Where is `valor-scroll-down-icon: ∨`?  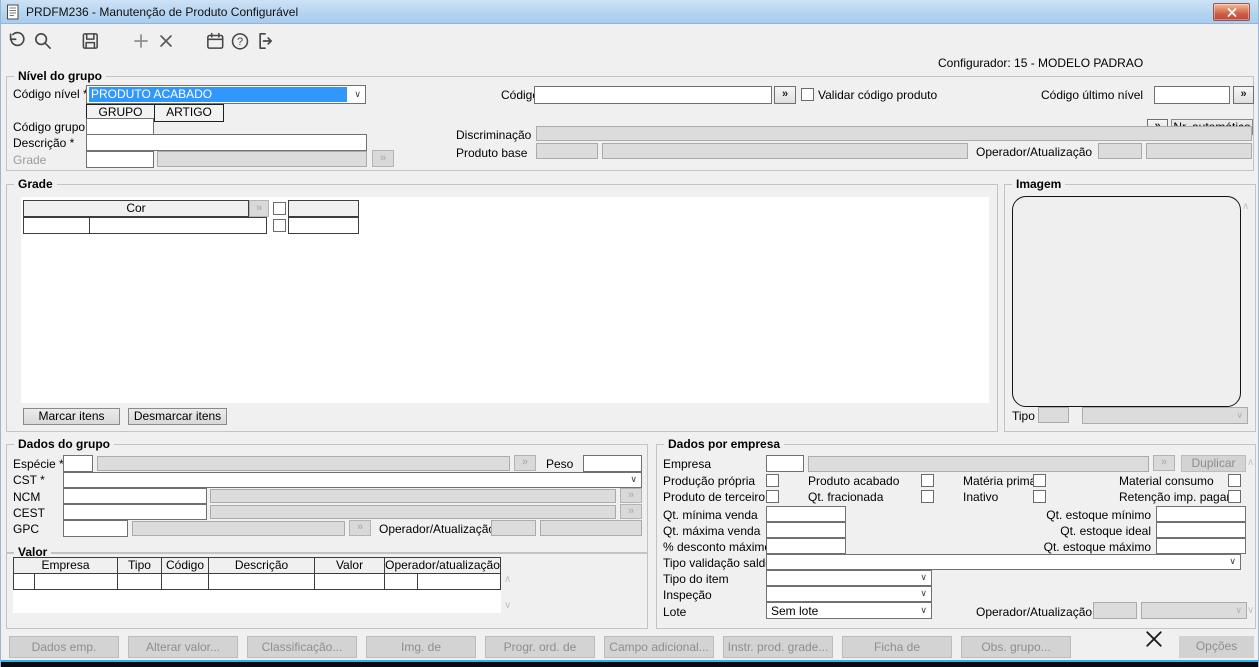 valor-scroll-down-icon: ∨ is located at coordinates (507, 606).